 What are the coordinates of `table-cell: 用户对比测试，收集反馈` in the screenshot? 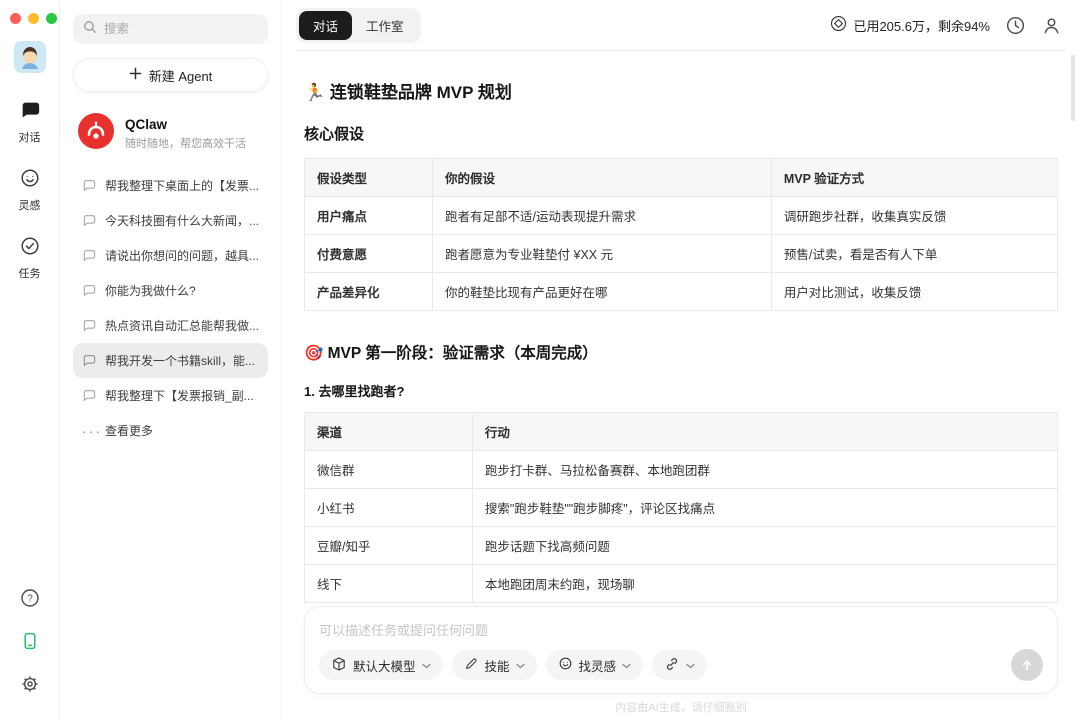 It's located at (914, 291).